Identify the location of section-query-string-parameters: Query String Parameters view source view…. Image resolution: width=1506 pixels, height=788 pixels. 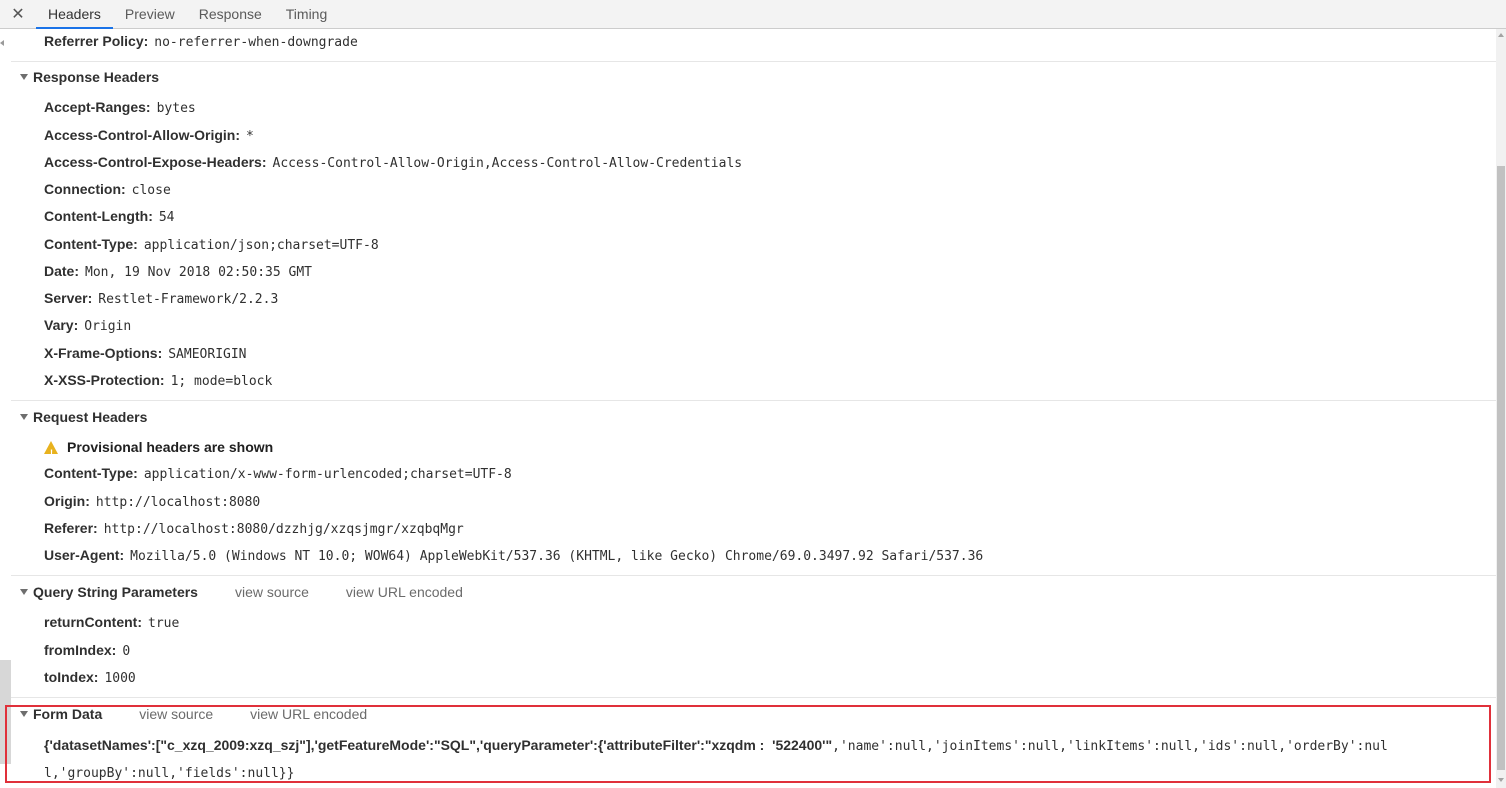
(241, 592).